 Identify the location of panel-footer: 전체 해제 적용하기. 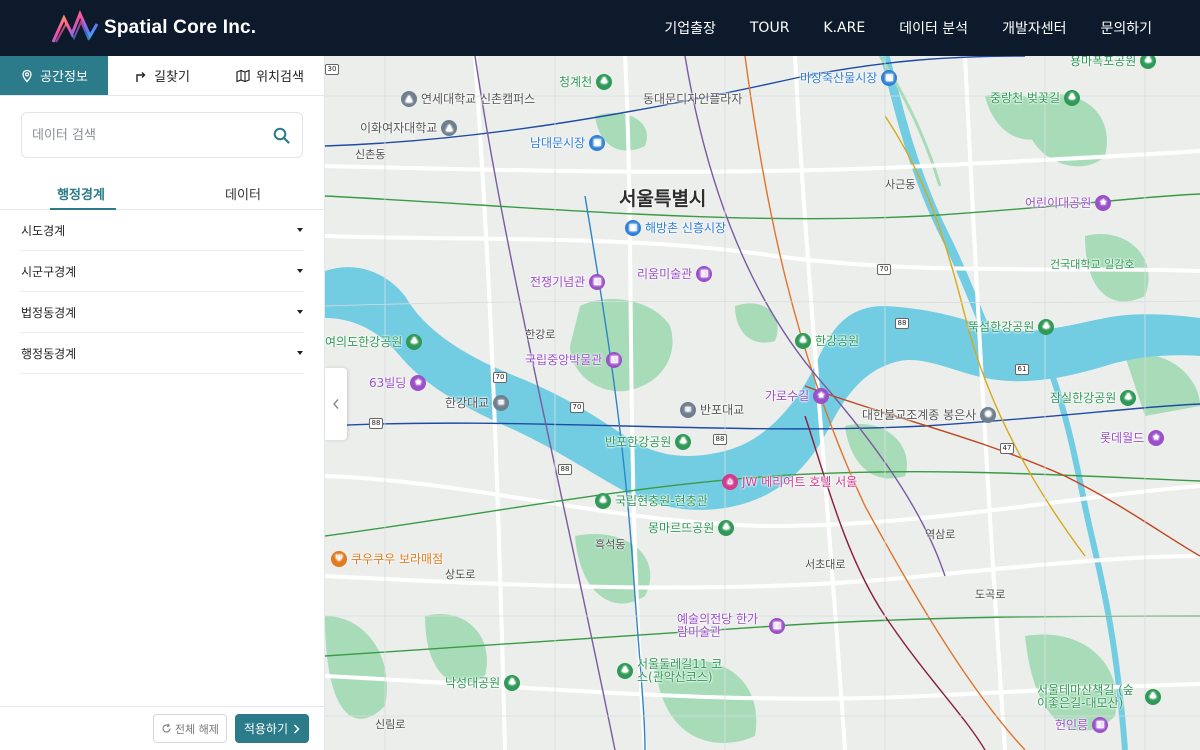
(162, 728).